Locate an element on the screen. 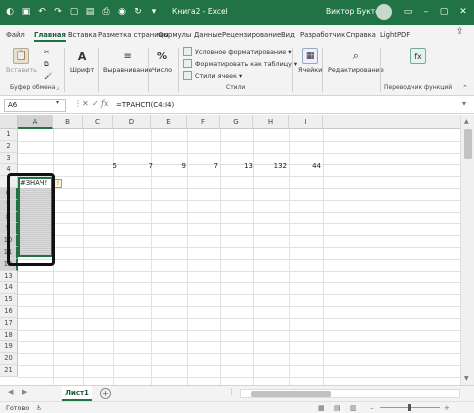  more-options-icon: ⋮ is located at coordinates (78, 103).